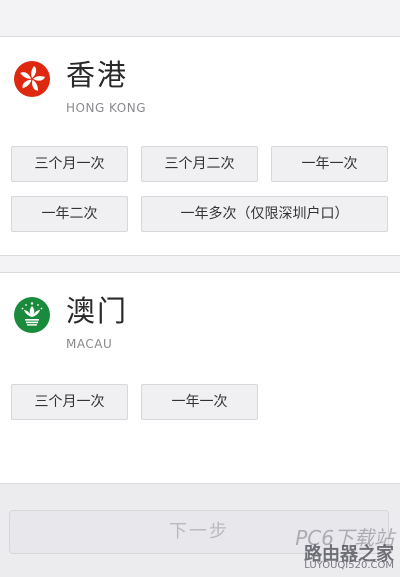  I want to click on macau-header: 澳门 MACAU, so click(199, 318).